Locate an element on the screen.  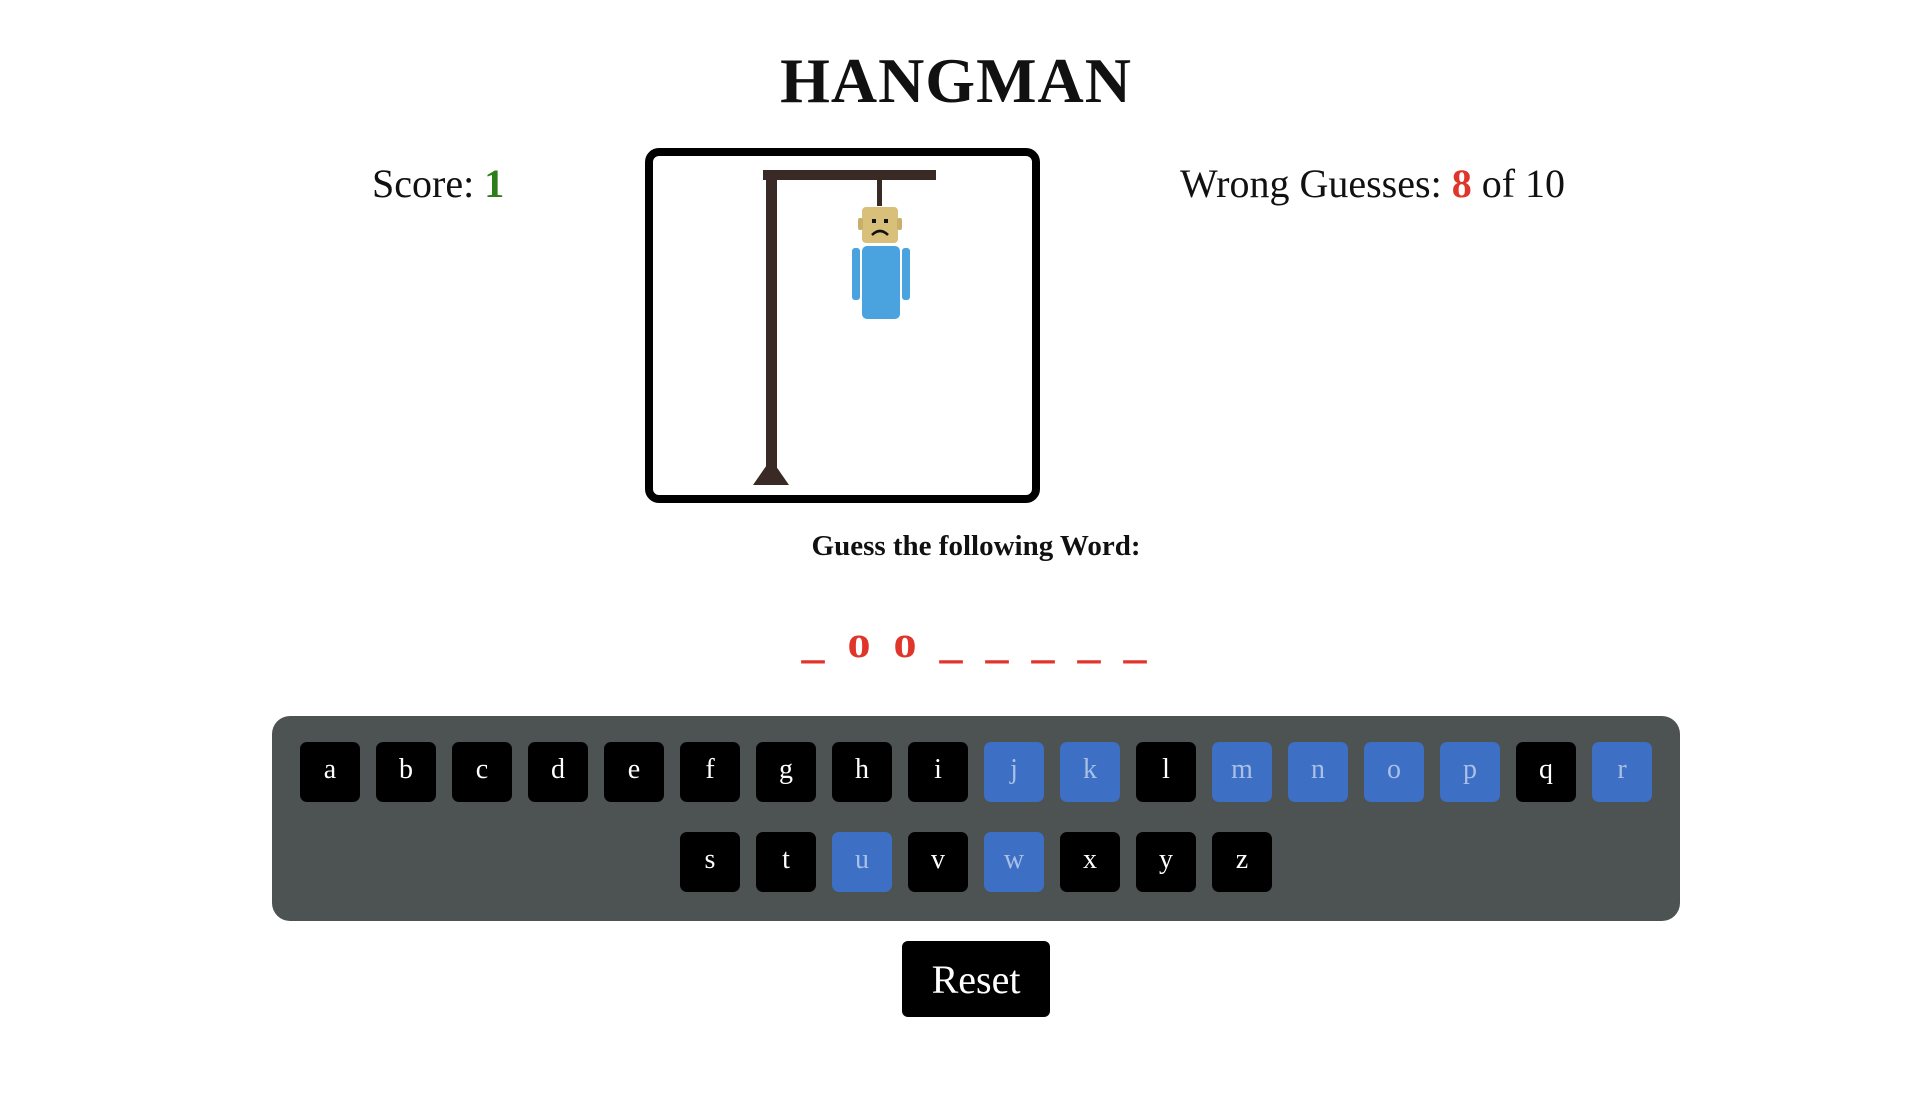
wrong-guesses-value: 8 is located at coordinates (1461, 183).